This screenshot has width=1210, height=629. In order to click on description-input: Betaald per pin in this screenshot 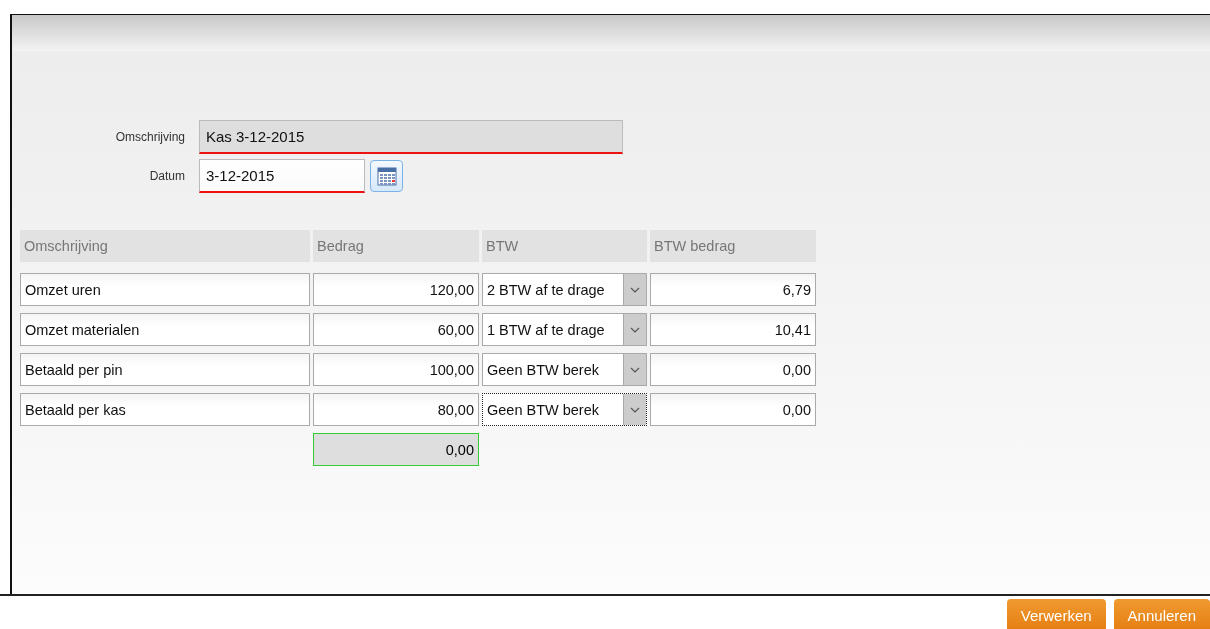, I will do `click(165, 369)`.